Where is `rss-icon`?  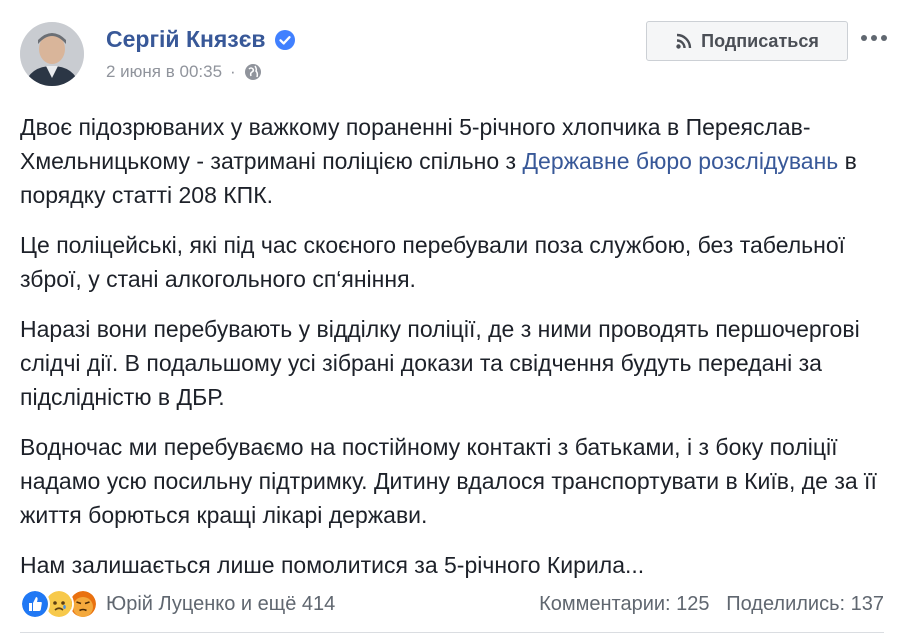 rss-icon is located at coordinates (684, 41).